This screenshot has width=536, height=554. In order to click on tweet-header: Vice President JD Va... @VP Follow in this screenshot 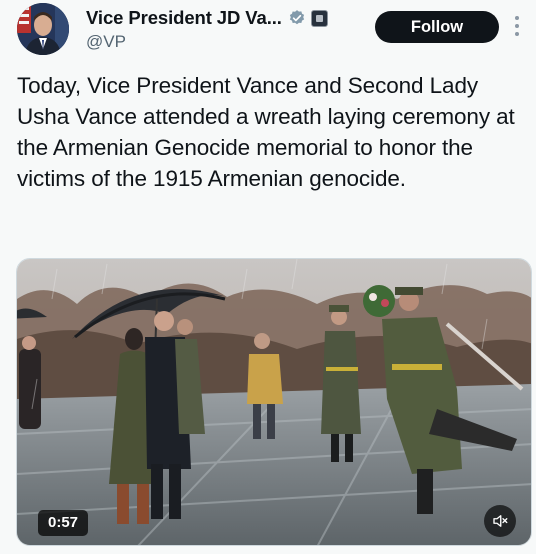, I will do `click(268, 32)`.